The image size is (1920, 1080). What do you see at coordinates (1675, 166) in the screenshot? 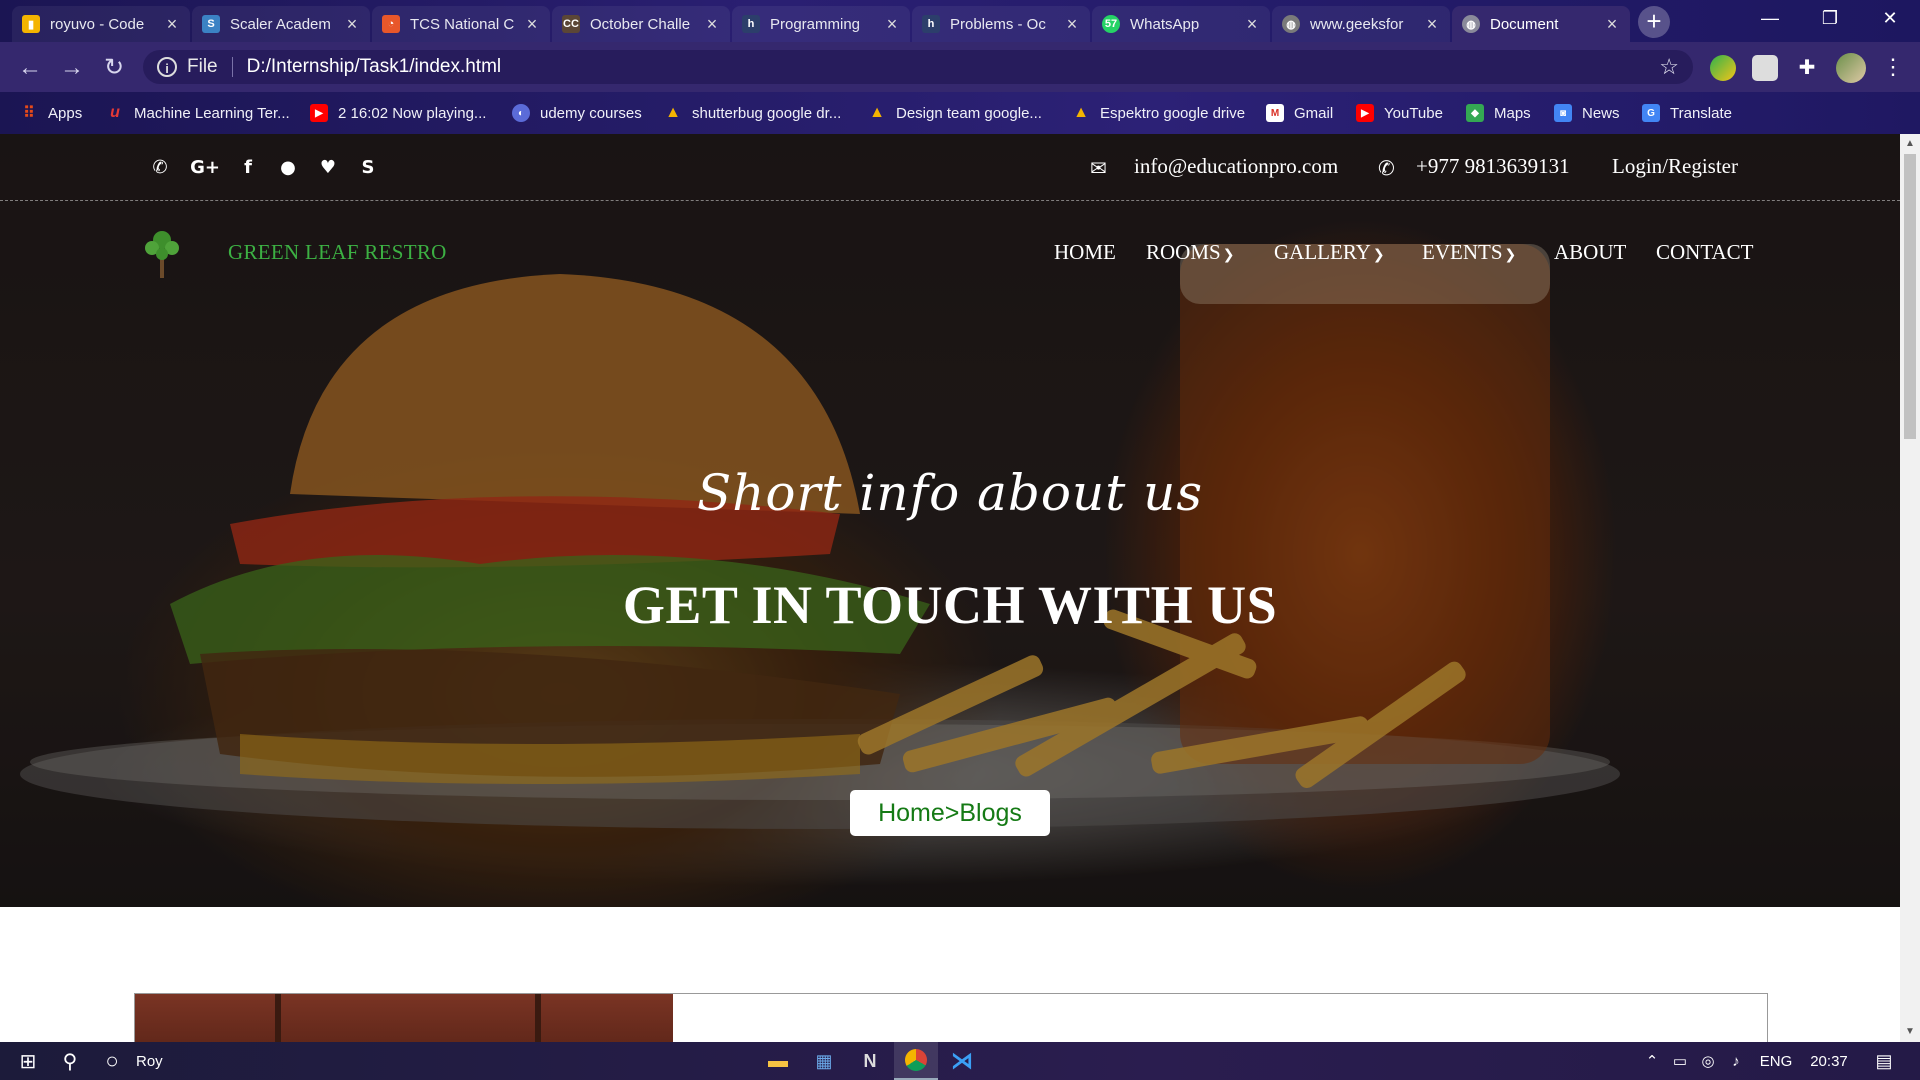
I see `login-register-link: Login/Register` at bounding box center [1675, 166].